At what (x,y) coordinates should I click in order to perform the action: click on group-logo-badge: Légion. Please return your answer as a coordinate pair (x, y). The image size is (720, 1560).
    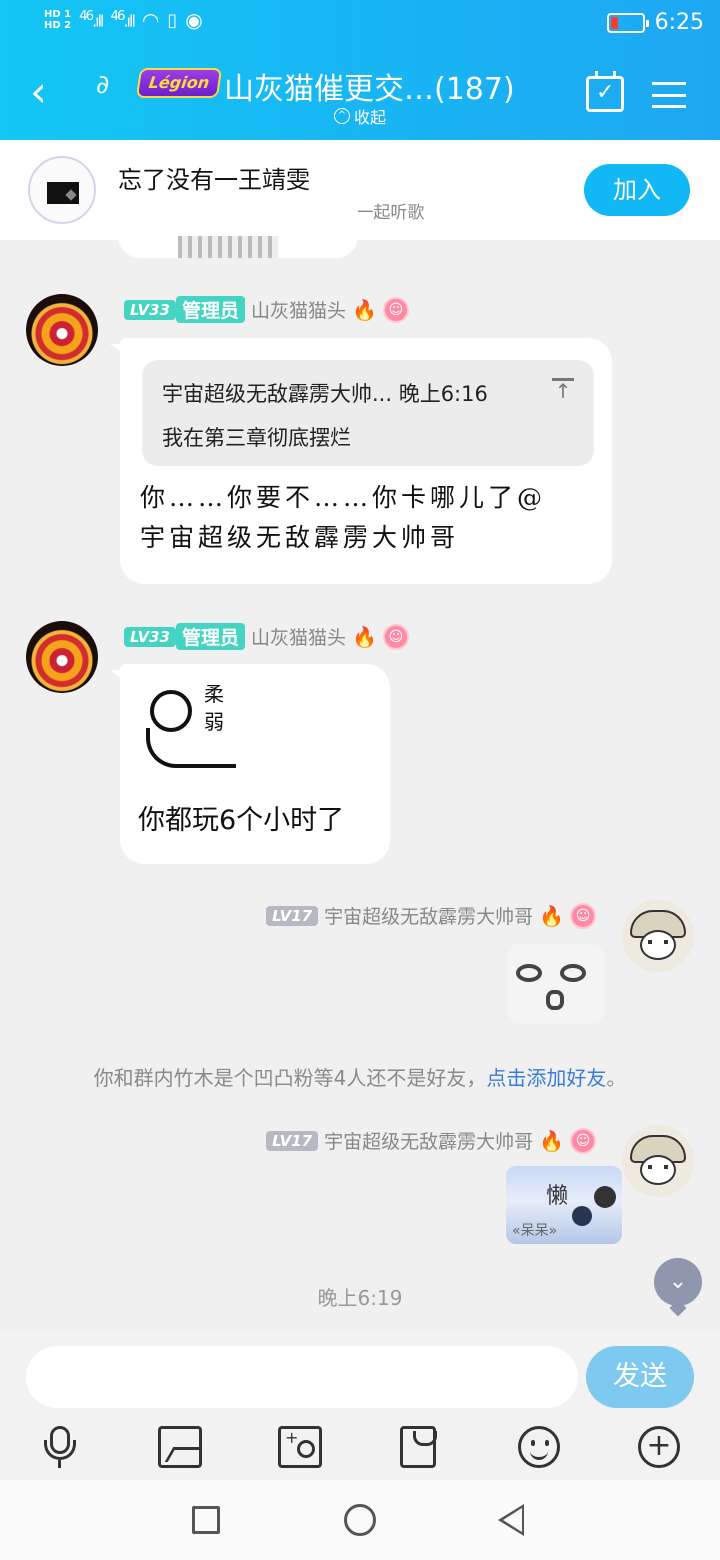
    Looking at the image, I should click on (179, 83).